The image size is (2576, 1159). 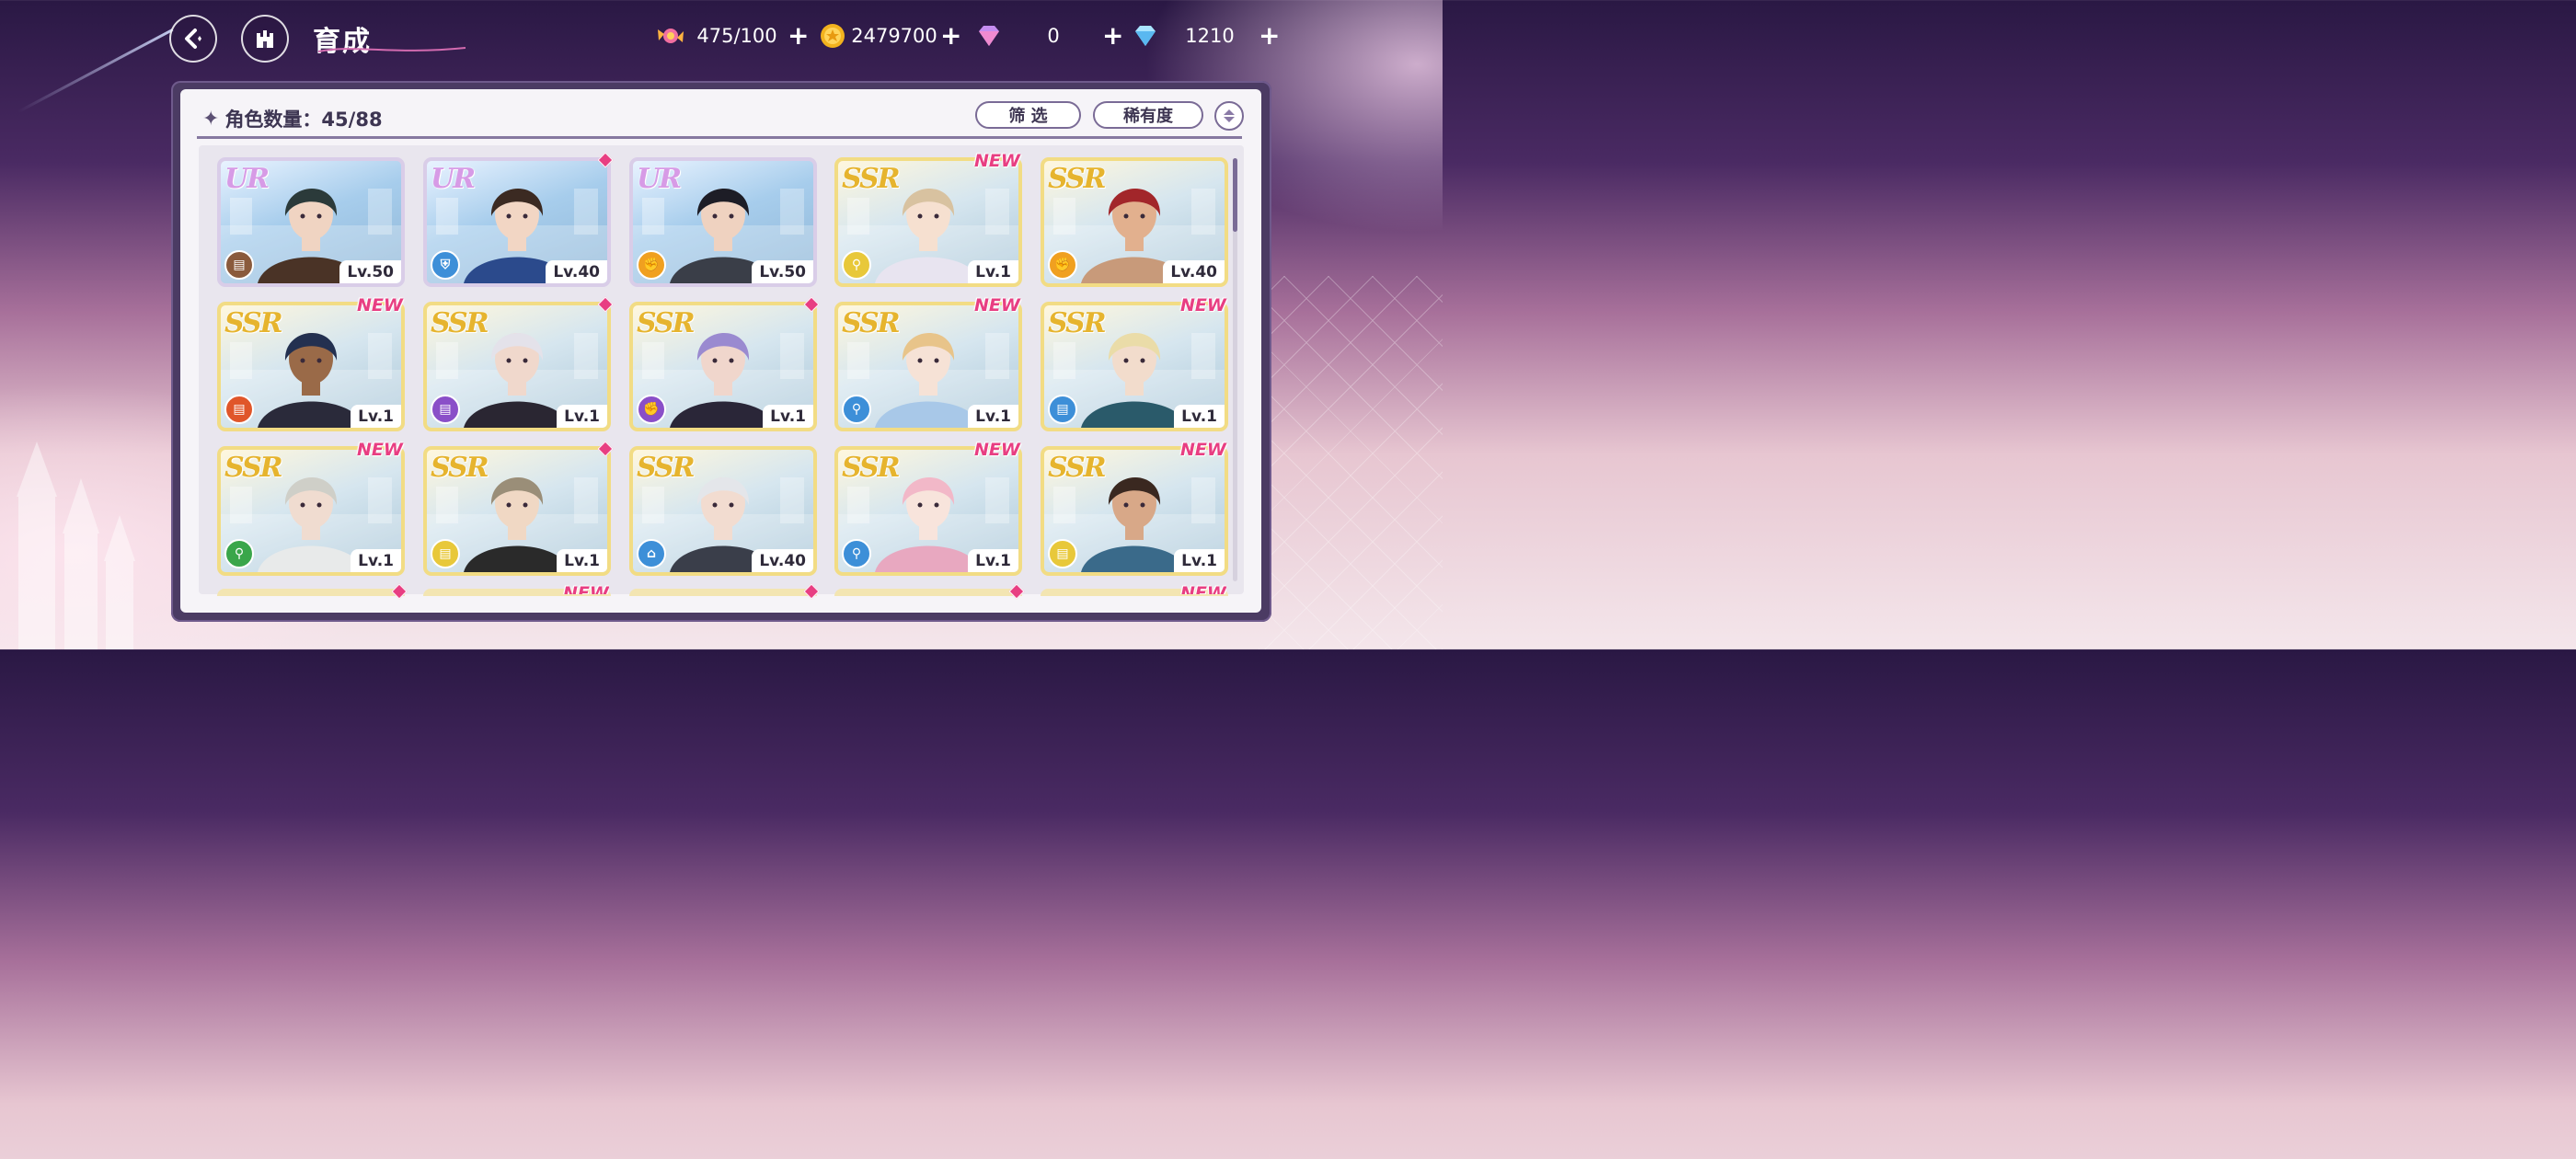 What do you see at coordinates (719, 137) in the screenshot?
I see `header-divider` at bounding box center [719, 137].